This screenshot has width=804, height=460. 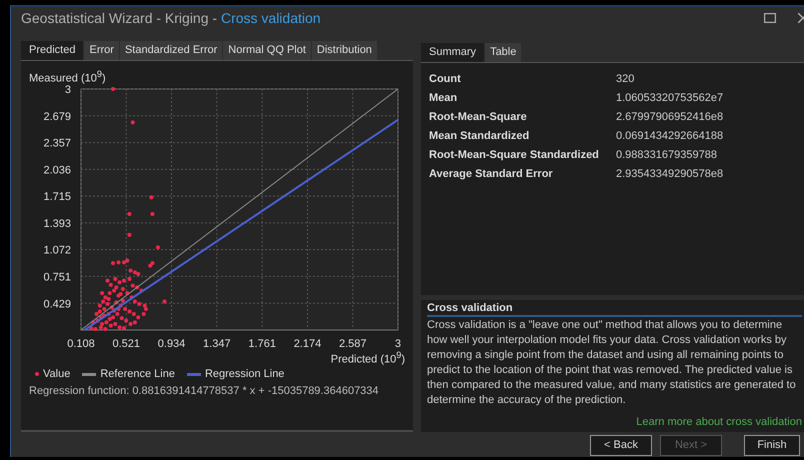 What do you see at coordinates (57, 278) in the screenshot?
I see `y-tick-label: 0.751` at bounding box center [57, 278].